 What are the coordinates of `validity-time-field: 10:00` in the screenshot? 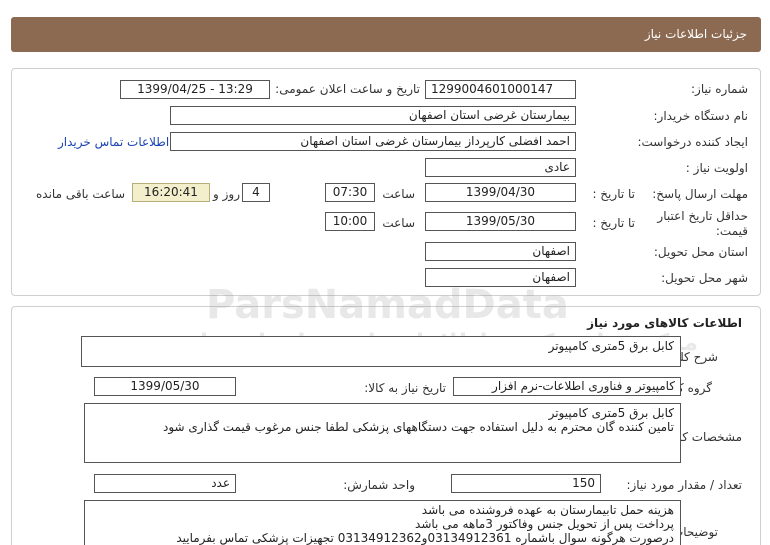 It's located at (350, 221).